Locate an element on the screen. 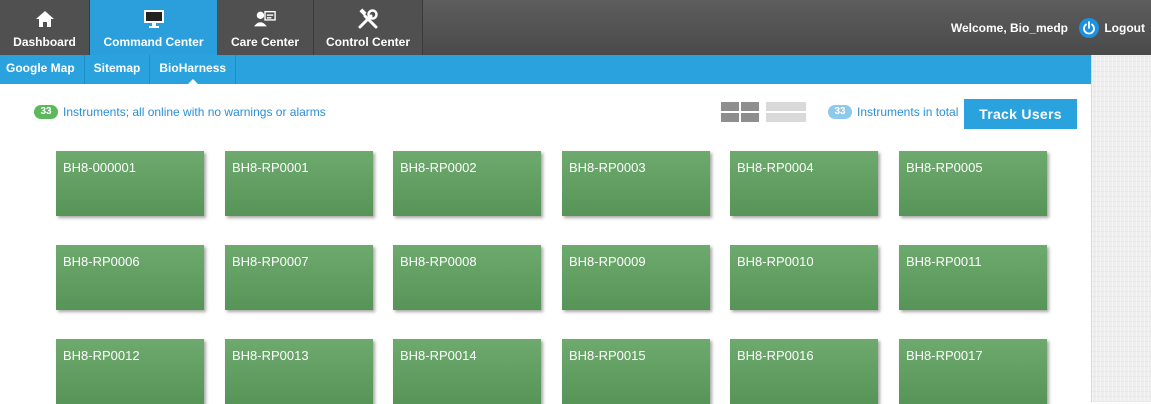 This screenshot has width=1151, height=404. sub-navigation-bar: Google Map Sitemap BioHarness is located at coordinates (545, 69).